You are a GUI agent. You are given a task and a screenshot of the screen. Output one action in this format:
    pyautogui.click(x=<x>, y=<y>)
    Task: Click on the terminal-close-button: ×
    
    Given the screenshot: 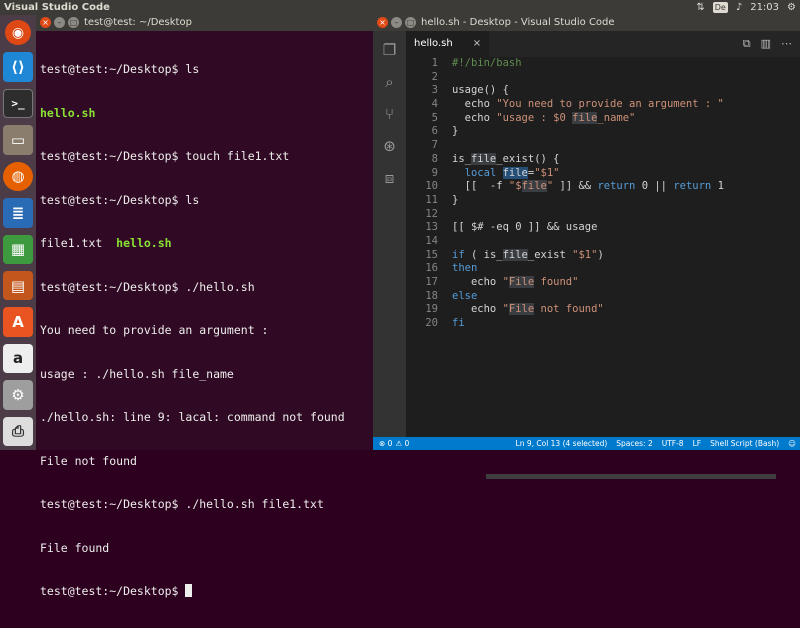 What is the action you would take?
    pyautogui.click(x=45, y=22)
    